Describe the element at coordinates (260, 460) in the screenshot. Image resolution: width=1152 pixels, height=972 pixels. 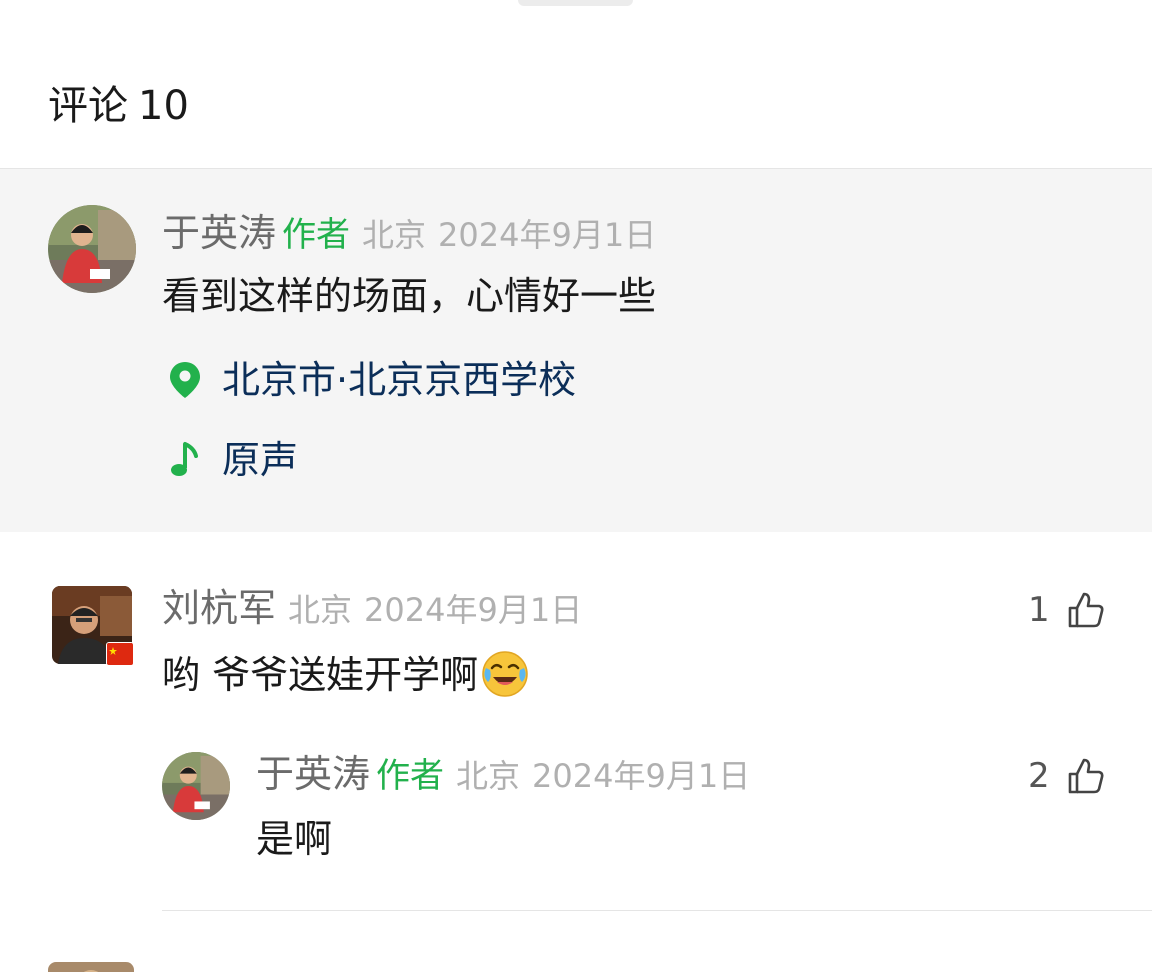
I see `music-tag-label: 原声` at that location.